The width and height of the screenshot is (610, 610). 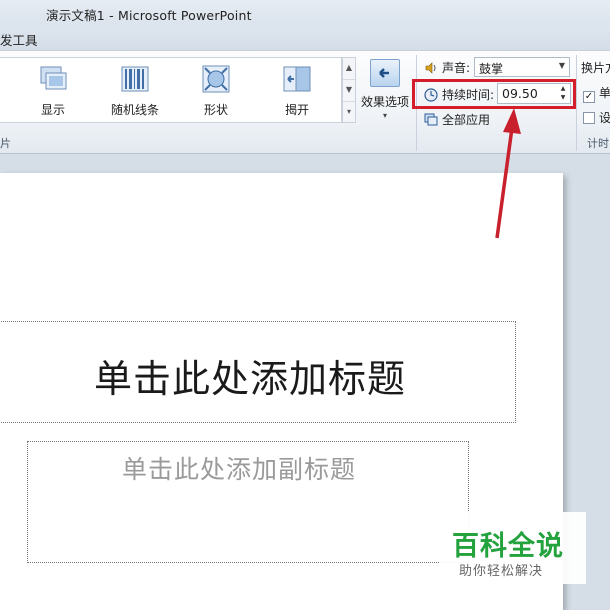 What do you see at coordinates (305, 13) in the screenshot?
I see `title-bar: 演示文稿1 - Microsoft PowerPoint` at bounding box center [305, 13].